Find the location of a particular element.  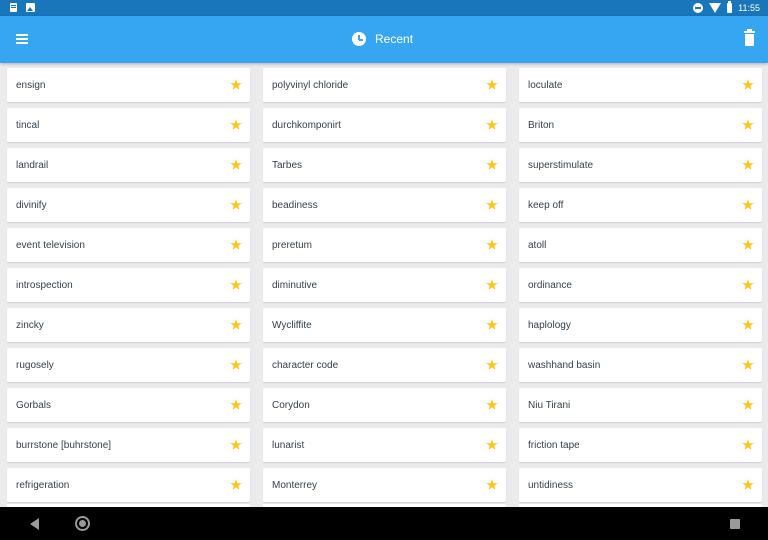

word-text: divinify is located at coordinates (31, 205).